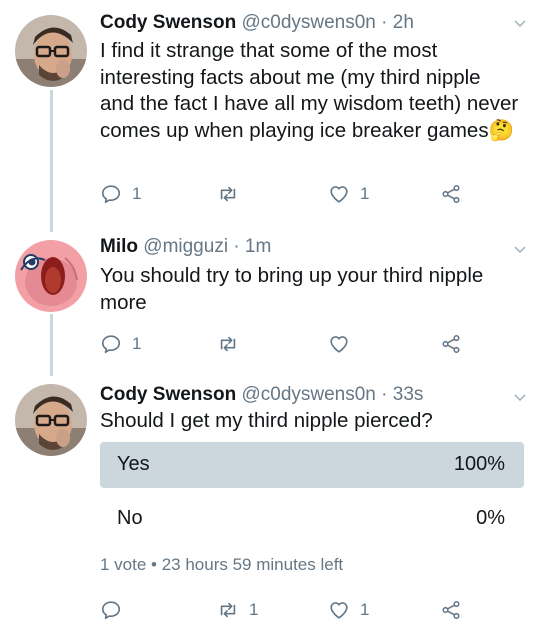  Describe the element at coordinates (490, 518) in the screenshot. I see `poll-option-percent: 0%` at that location.